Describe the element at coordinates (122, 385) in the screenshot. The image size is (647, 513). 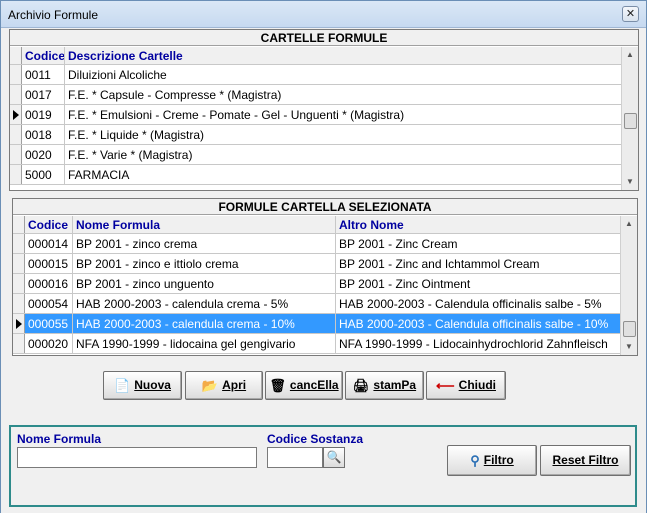
I see `new-document-icon: 📄` at that location.